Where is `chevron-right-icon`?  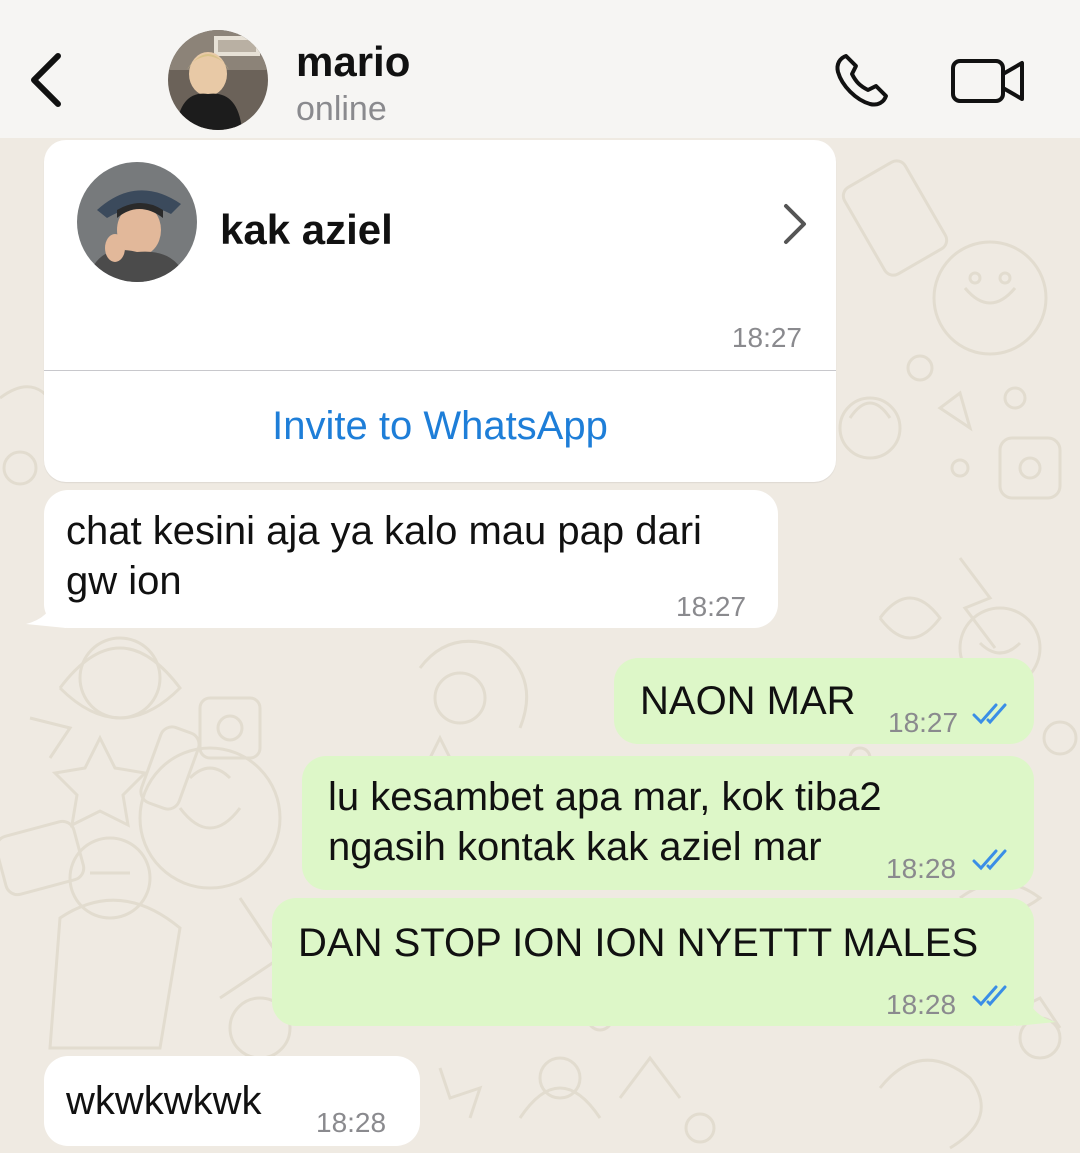 chevron-right-icon is located at coordinates (795, 224).